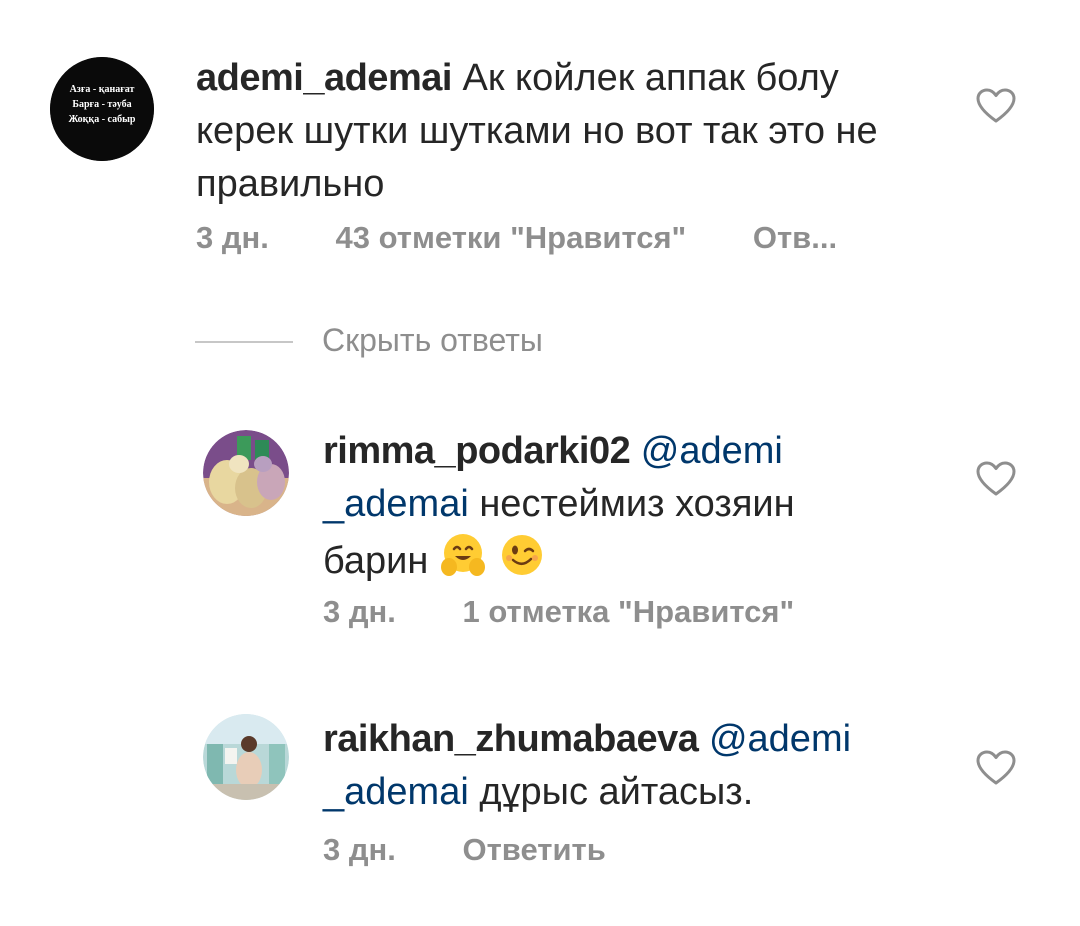 The height and width of the screenshot is (926, 1080). I want to click on reply-meta: 3 дн. 1 отметка "Нравится", so click(558, 612).